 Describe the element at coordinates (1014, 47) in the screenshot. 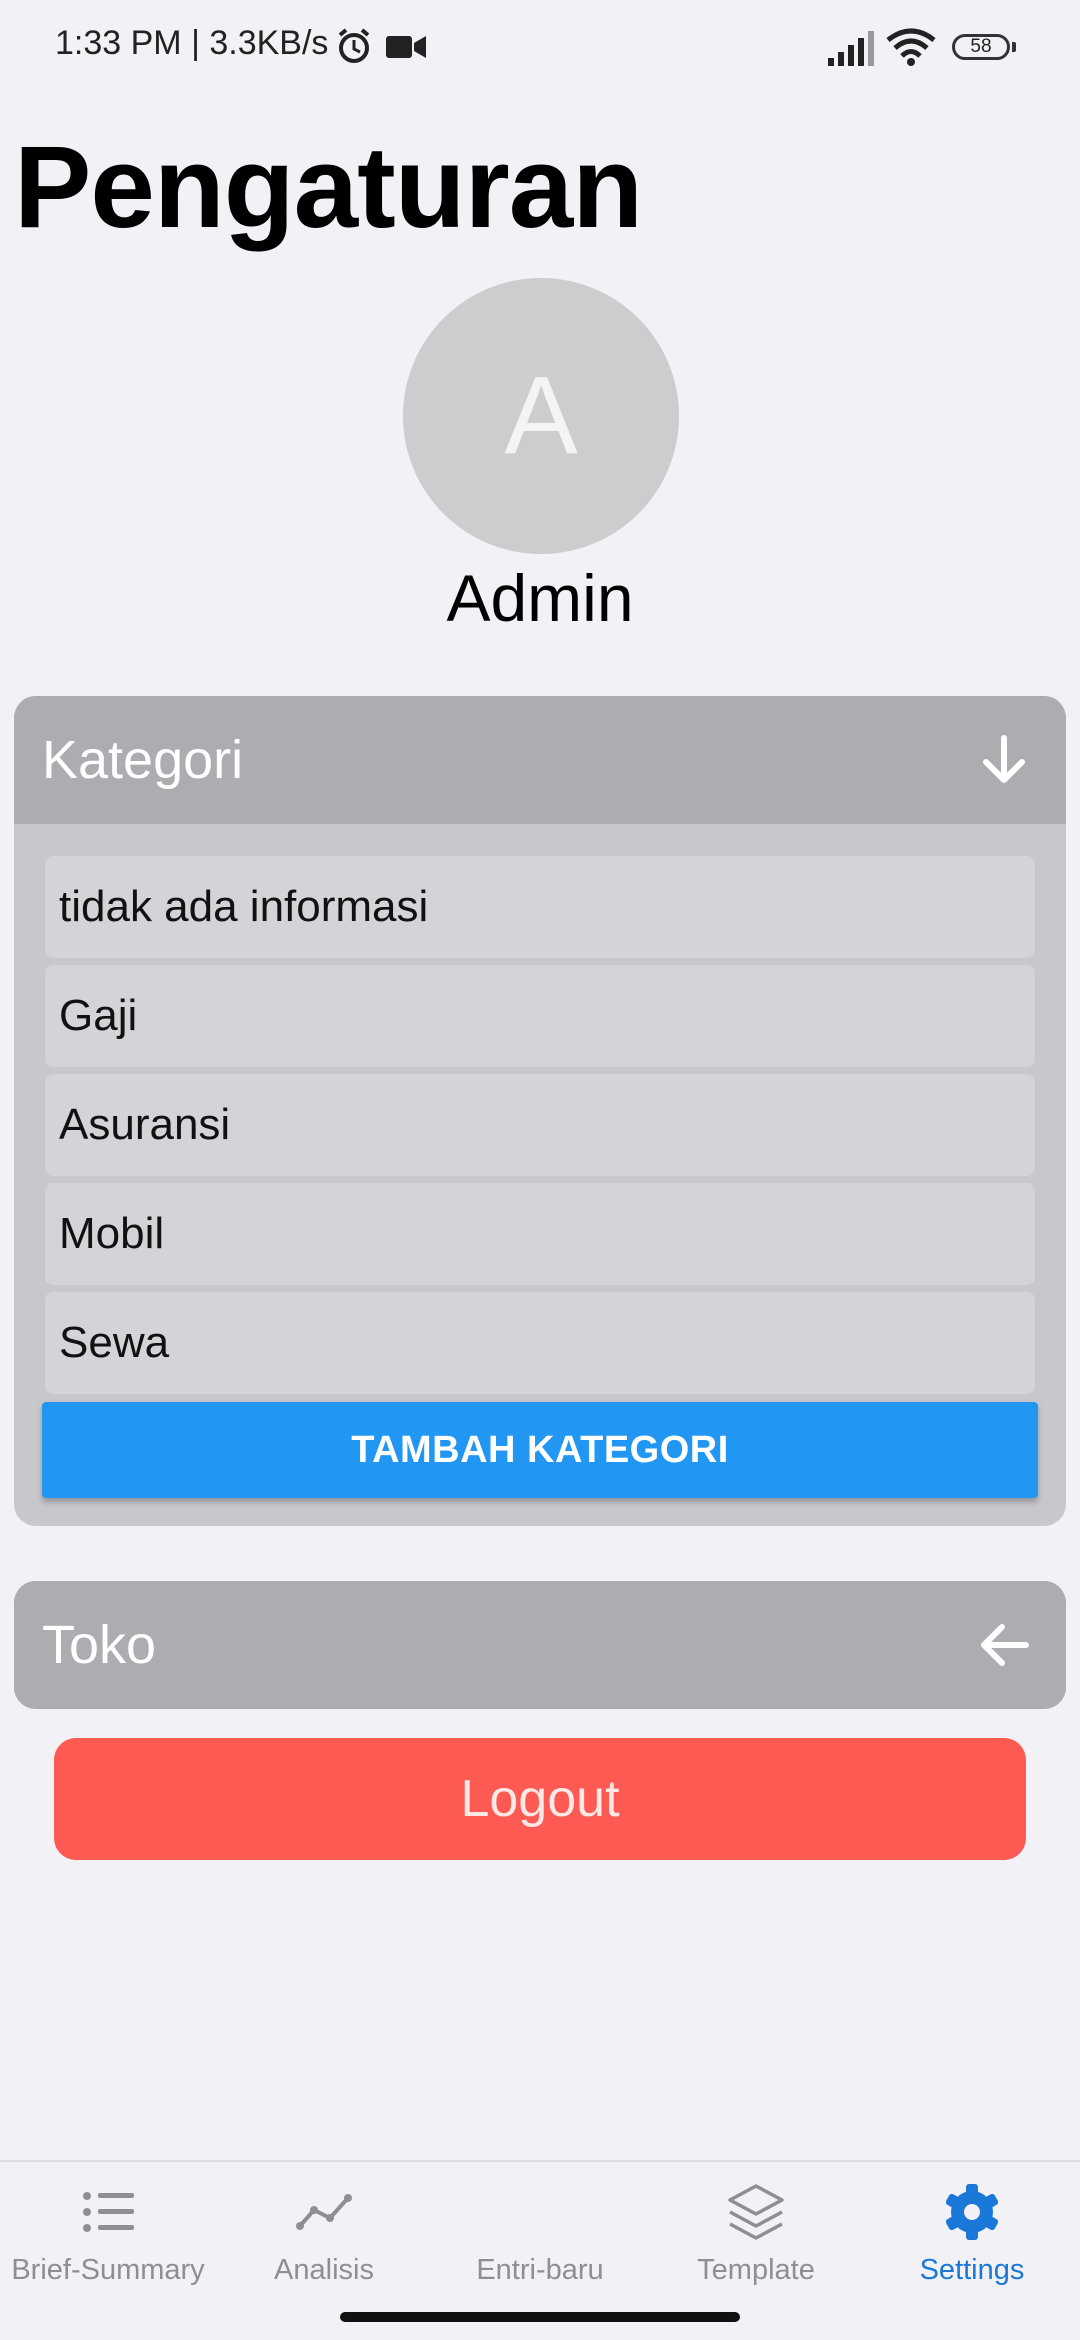

I see `battery-tip` at that location.